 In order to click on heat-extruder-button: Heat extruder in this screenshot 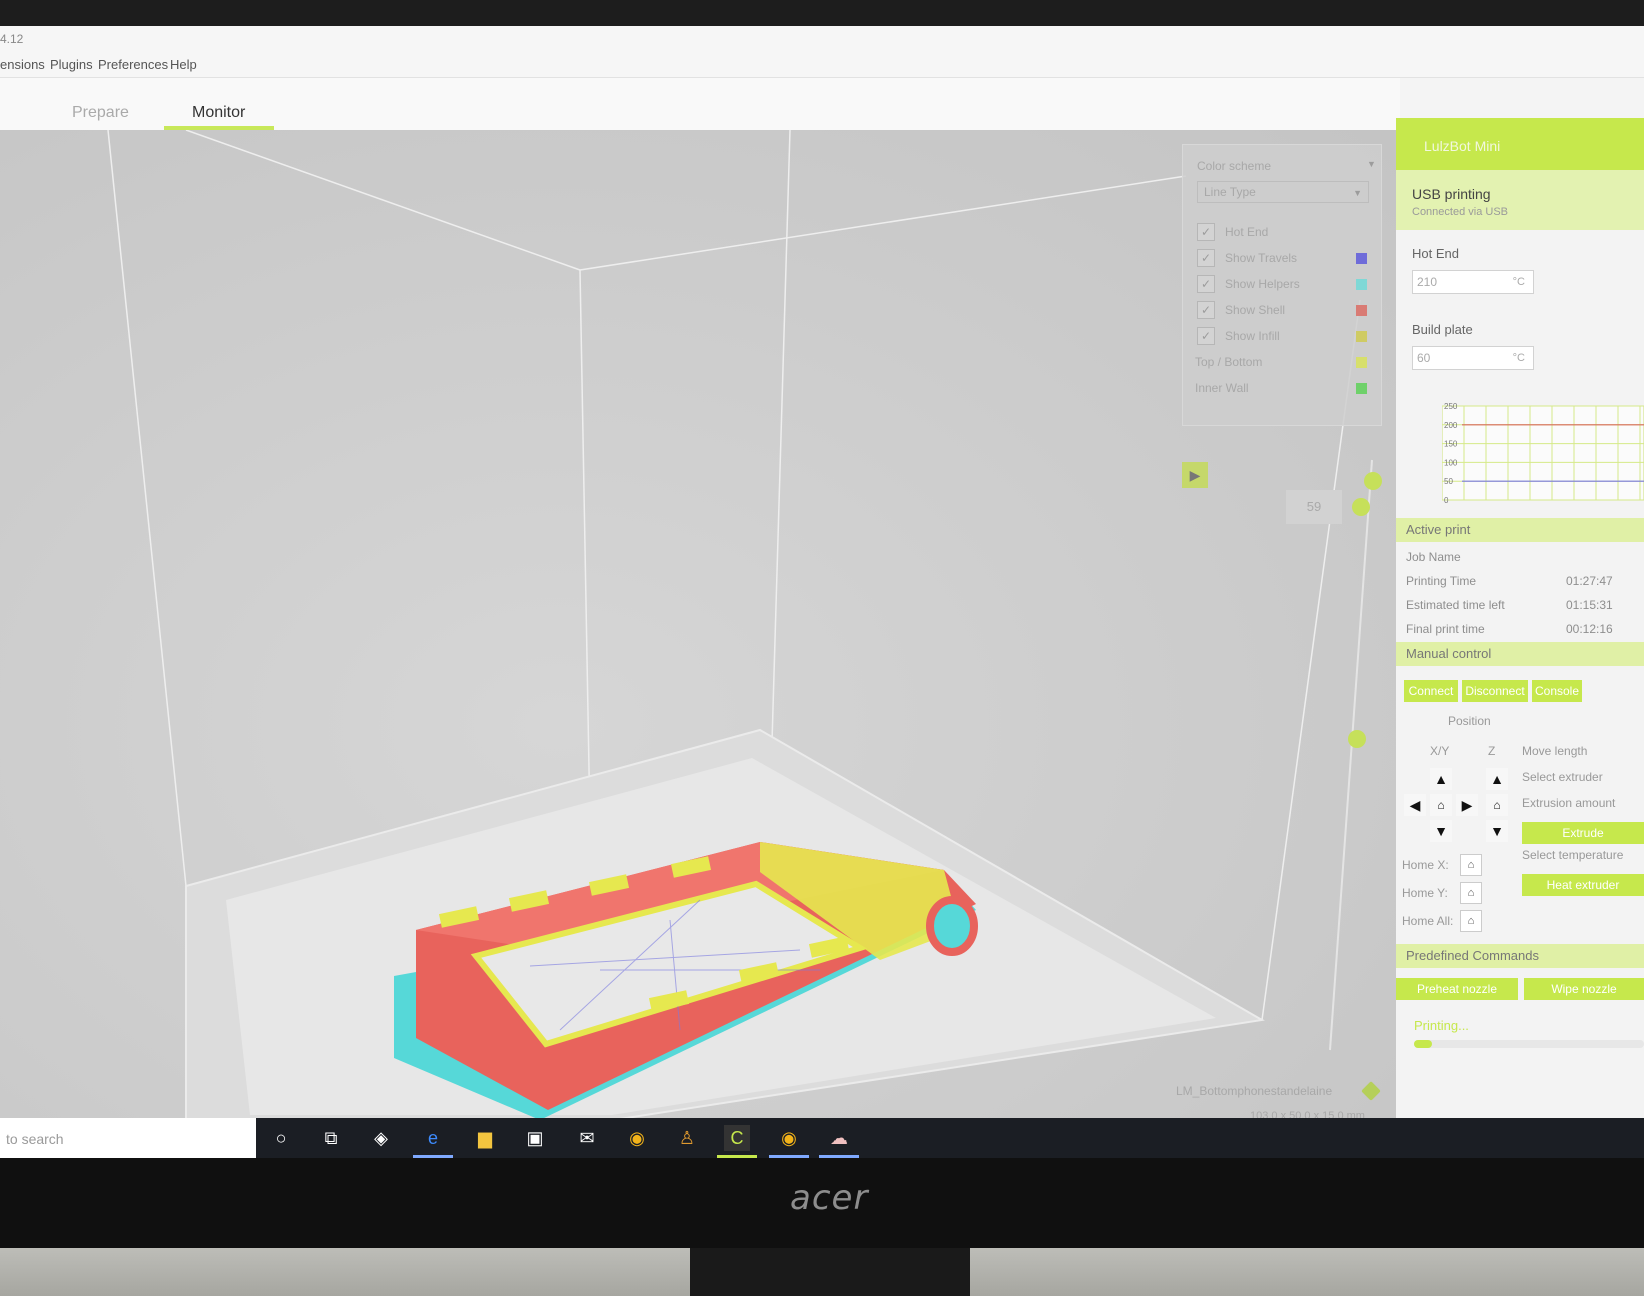, I will do `click(1583, 885)`.